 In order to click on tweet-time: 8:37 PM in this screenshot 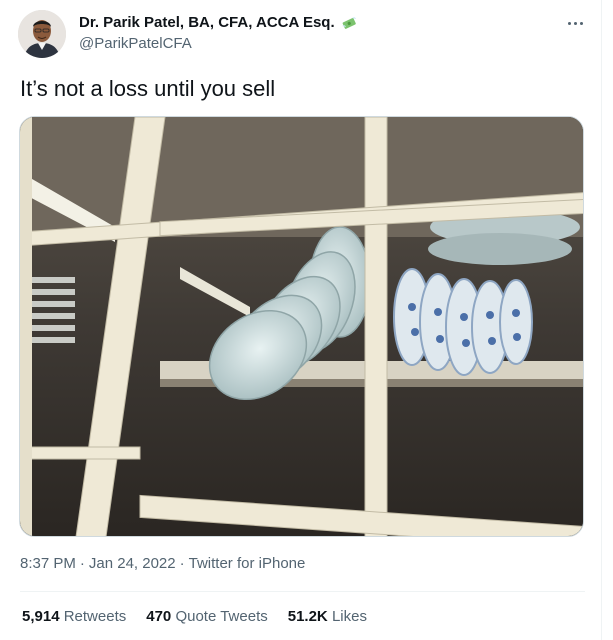, I will do `click(48, 563)`.